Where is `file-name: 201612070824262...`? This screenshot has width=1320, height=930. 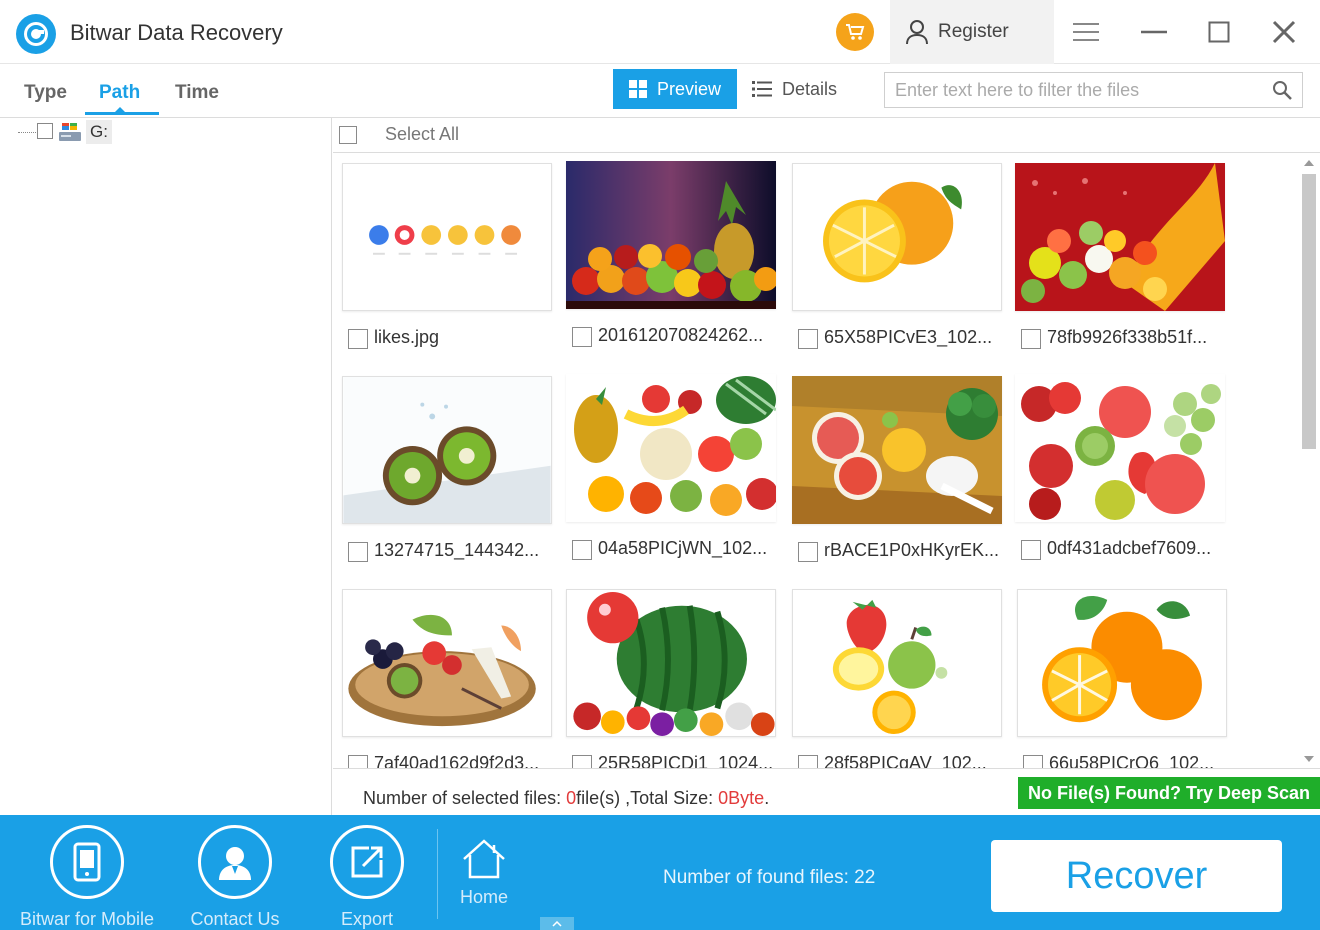
file-name: 201612070824262... is located at coordinates (681, 335).